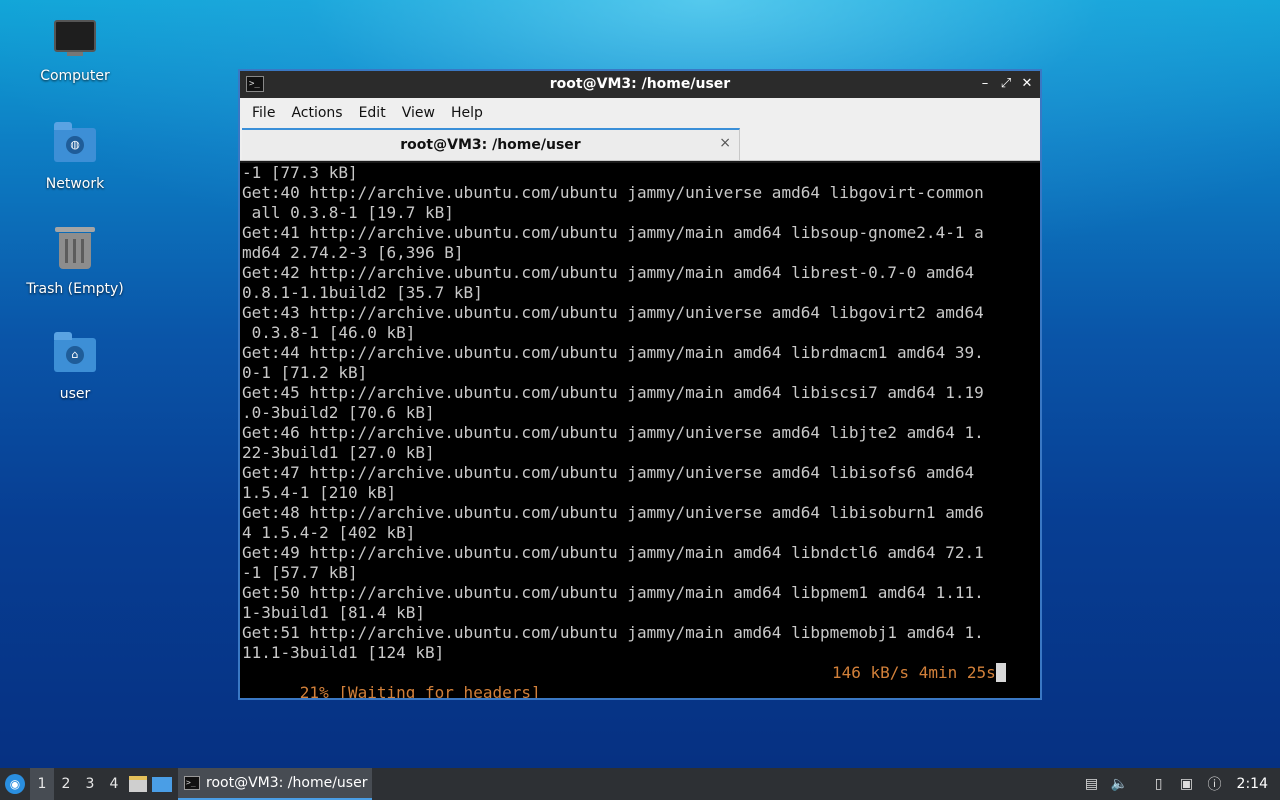 The height and width of the screenshot is (800, 1280). I want to click on terminal-line: 0-1 [71.2 kB], so click(305, 372).